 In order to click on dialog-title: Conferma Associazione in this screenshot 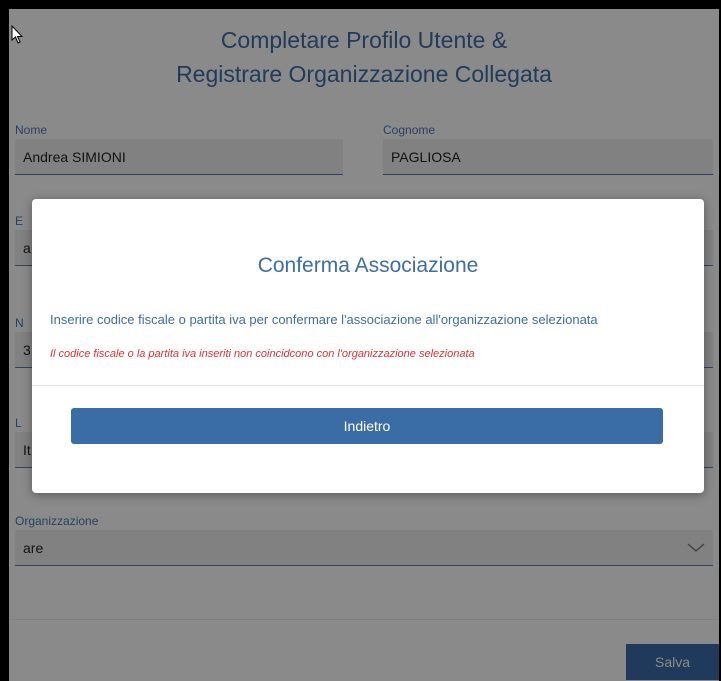, I will do `click(368, 265)`.